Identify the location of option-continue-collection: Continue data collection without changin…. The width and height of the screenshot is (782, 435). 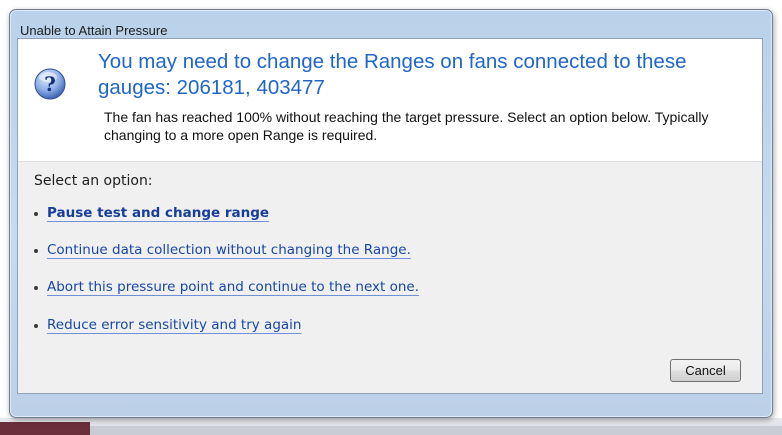
(222, 250).